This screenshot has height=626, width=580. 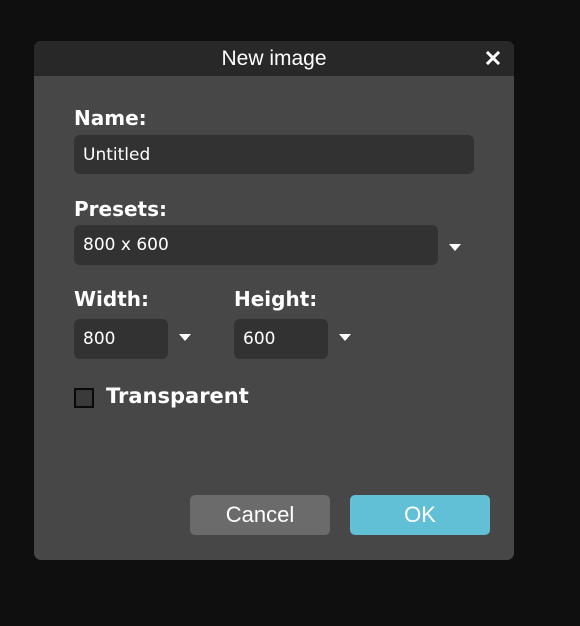 What do you see at coordinates (121, 339) in the screenshot?
I see `width-input: 800` at bounding box center [121, 339].